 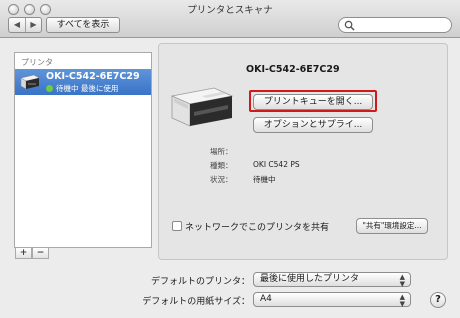 What do you see at coordinates (202, 107) in the screenshot?
I see `printer-image` at bounding box center [202, 107].